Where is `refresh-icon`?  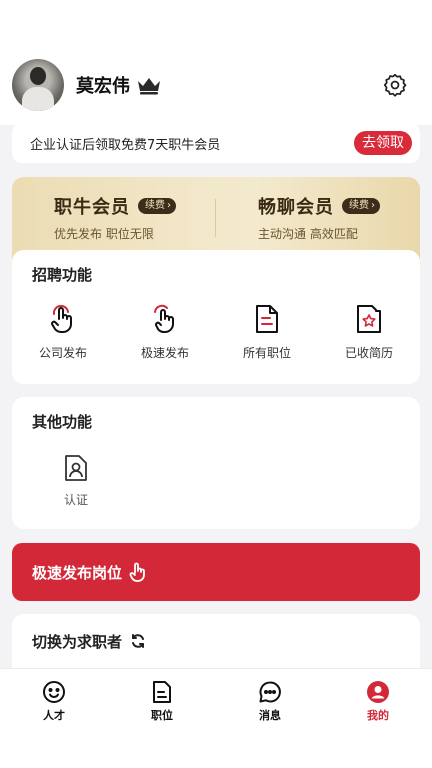 refresh-icon is located at coordinates (138, 641).